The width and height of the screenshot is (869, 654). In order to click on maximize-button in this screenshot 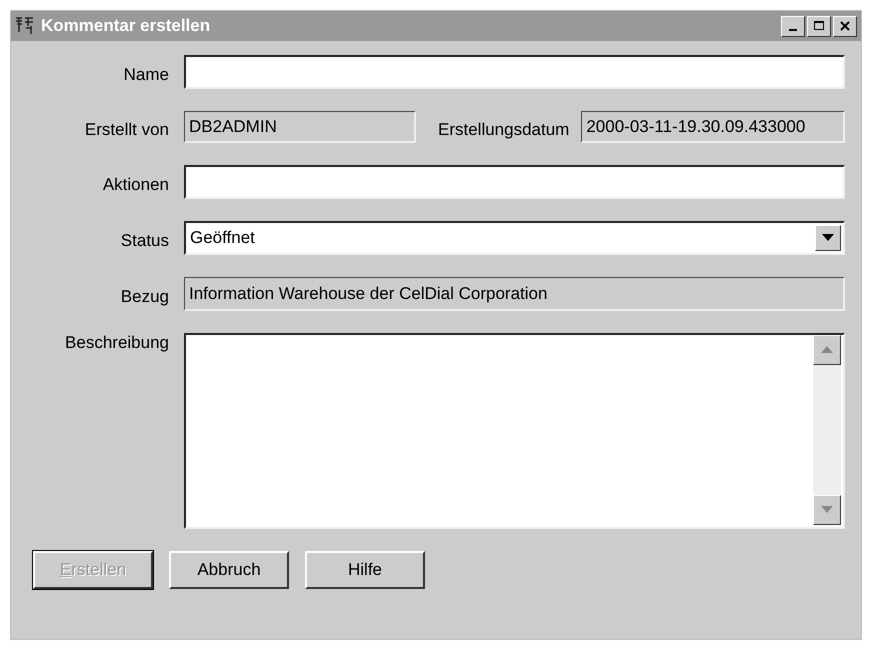, I will do `click(819, 26)`.